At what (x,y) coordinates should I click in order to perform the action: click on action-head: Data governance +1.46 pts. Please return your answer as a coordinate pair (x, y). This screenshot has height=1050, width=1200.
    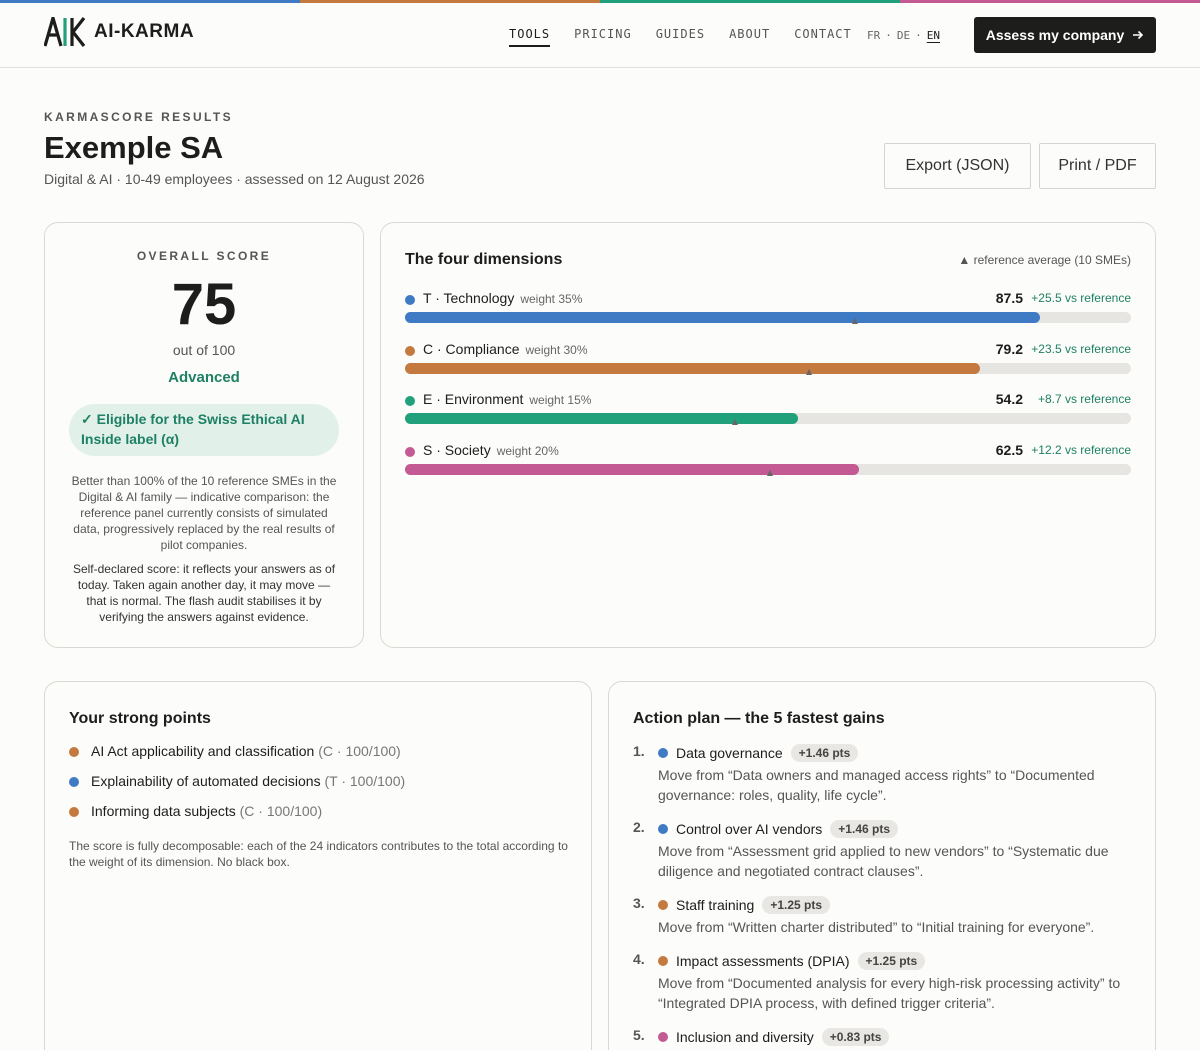
    Looking at the image, I should click on (895, 753).